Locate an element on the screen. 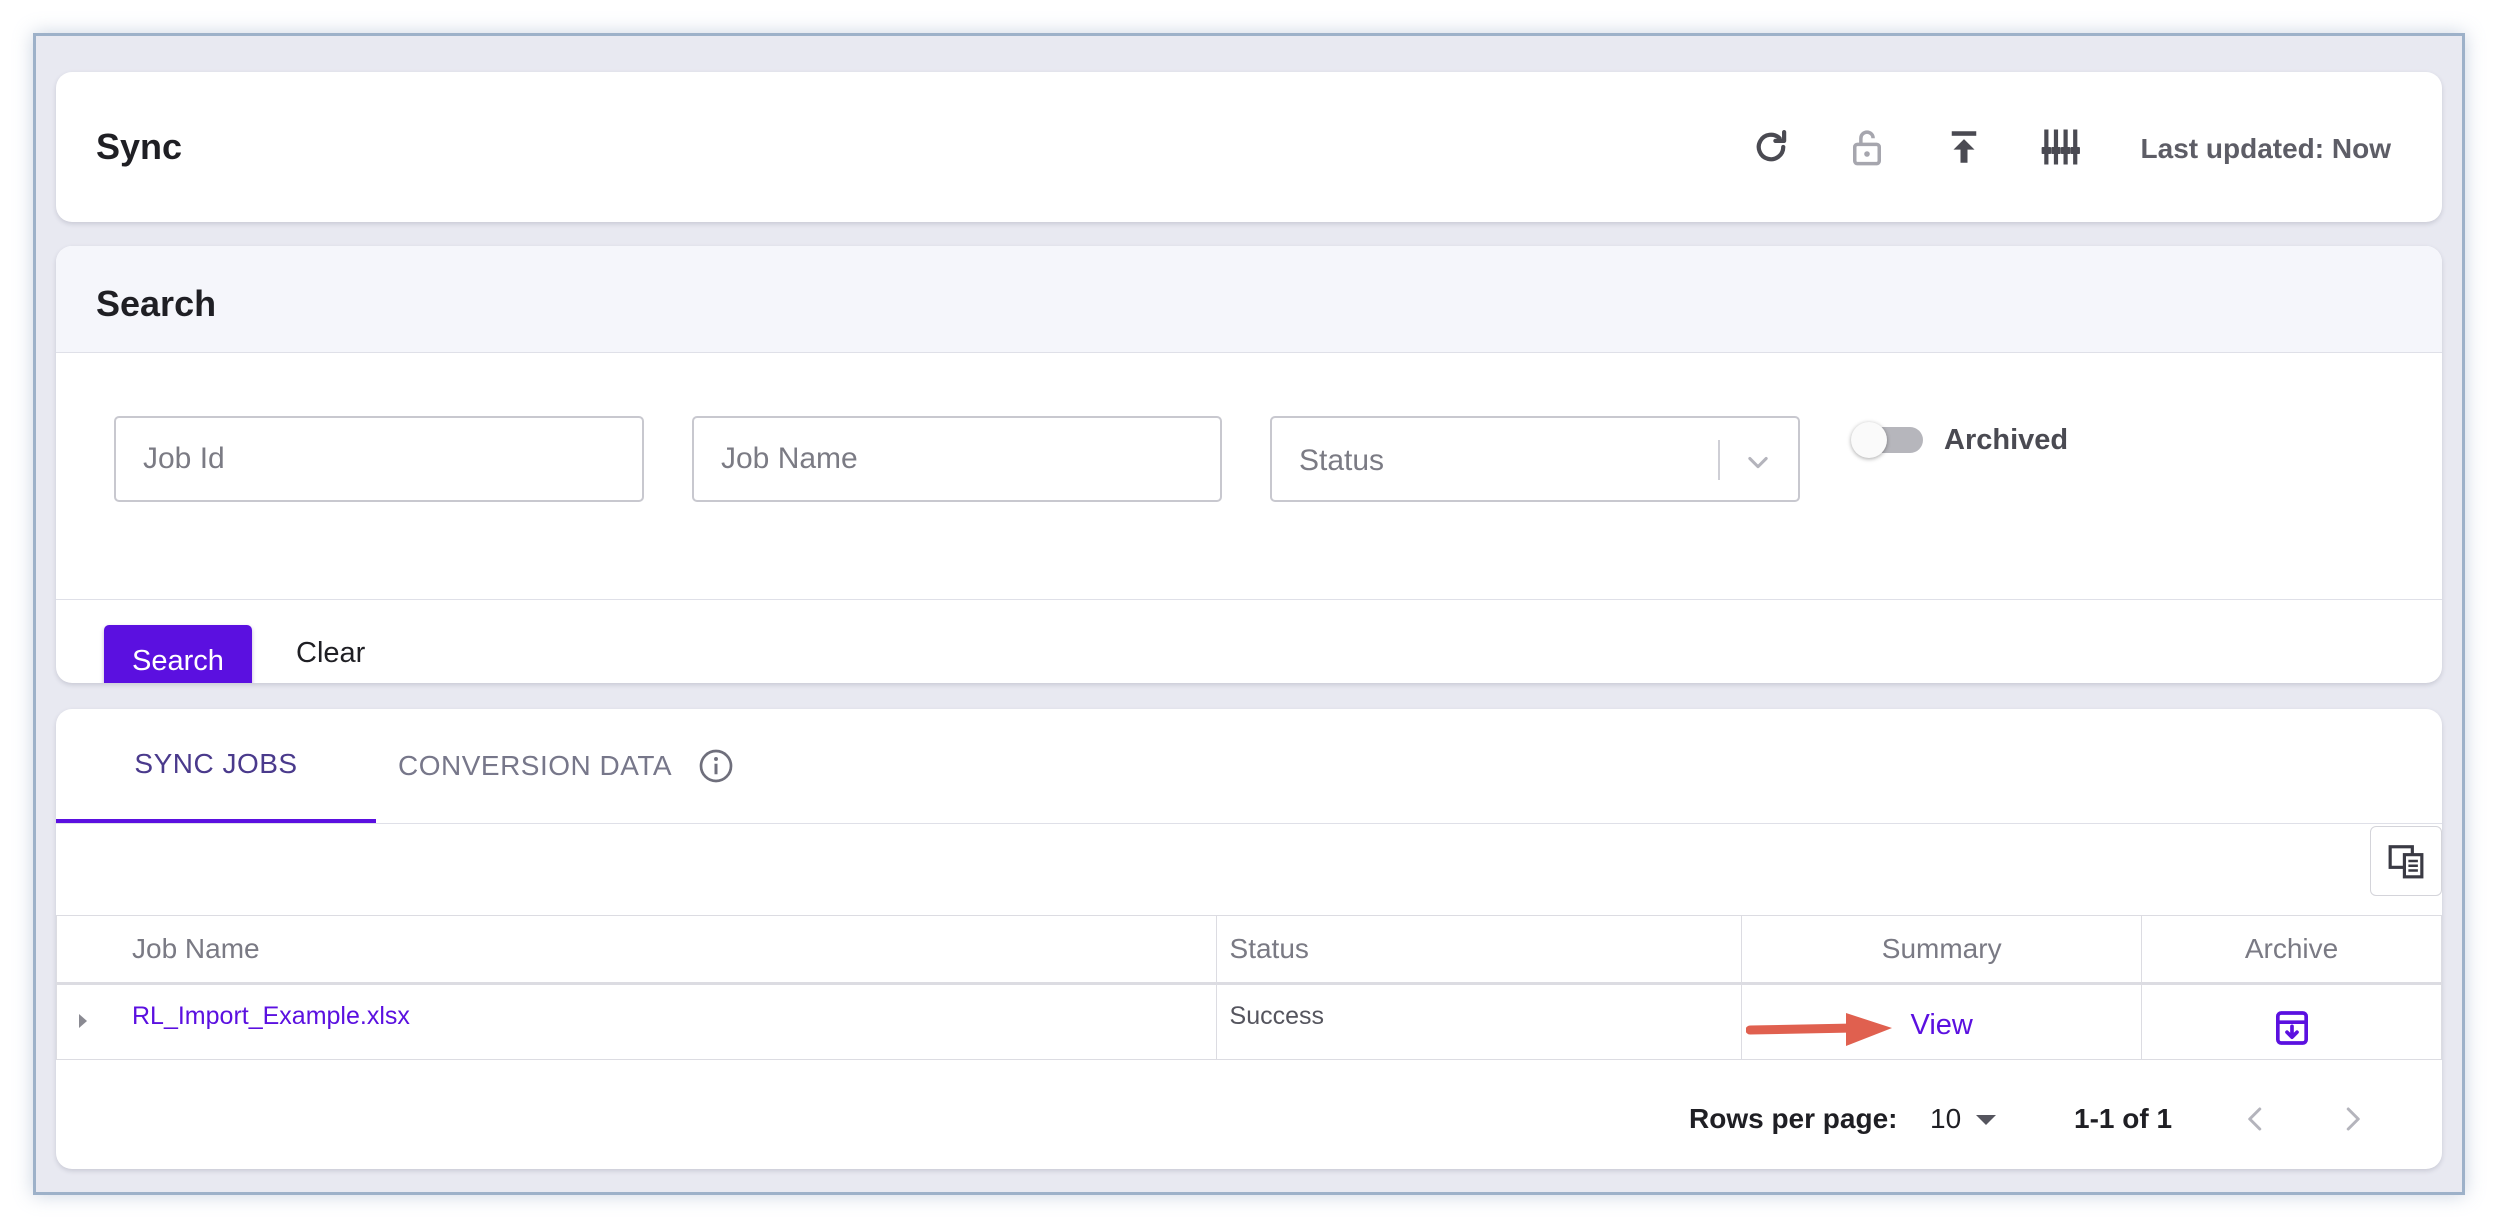 The width and height of the screenshot is (2498, 1230). tab-sync-jobs-label: SYNC JOBS is located at coordinates (216, 763).